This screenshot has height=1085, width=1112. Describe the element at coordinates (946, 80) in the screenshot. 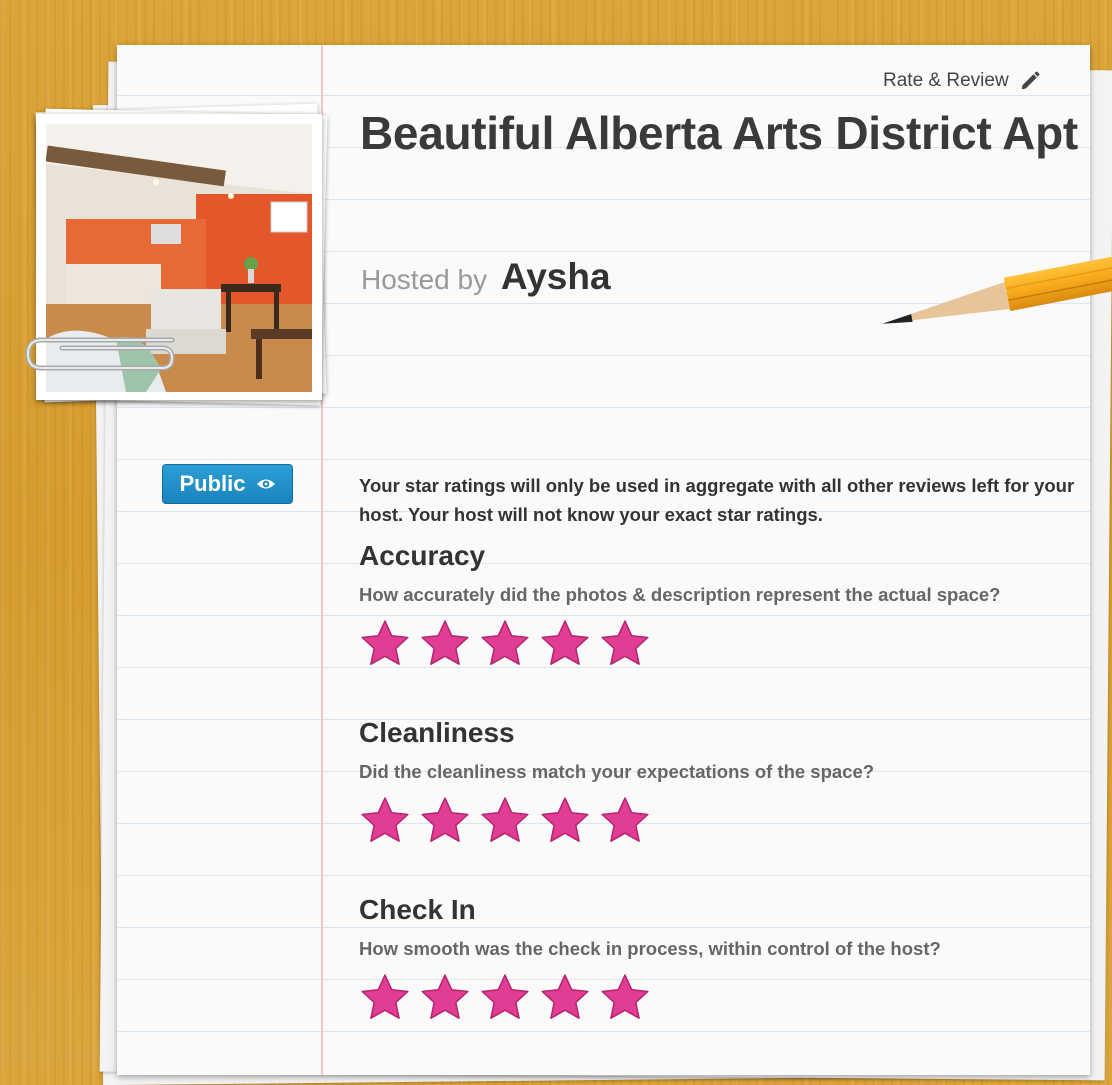

I see `rate-review-label: Rate & Review` at that location.